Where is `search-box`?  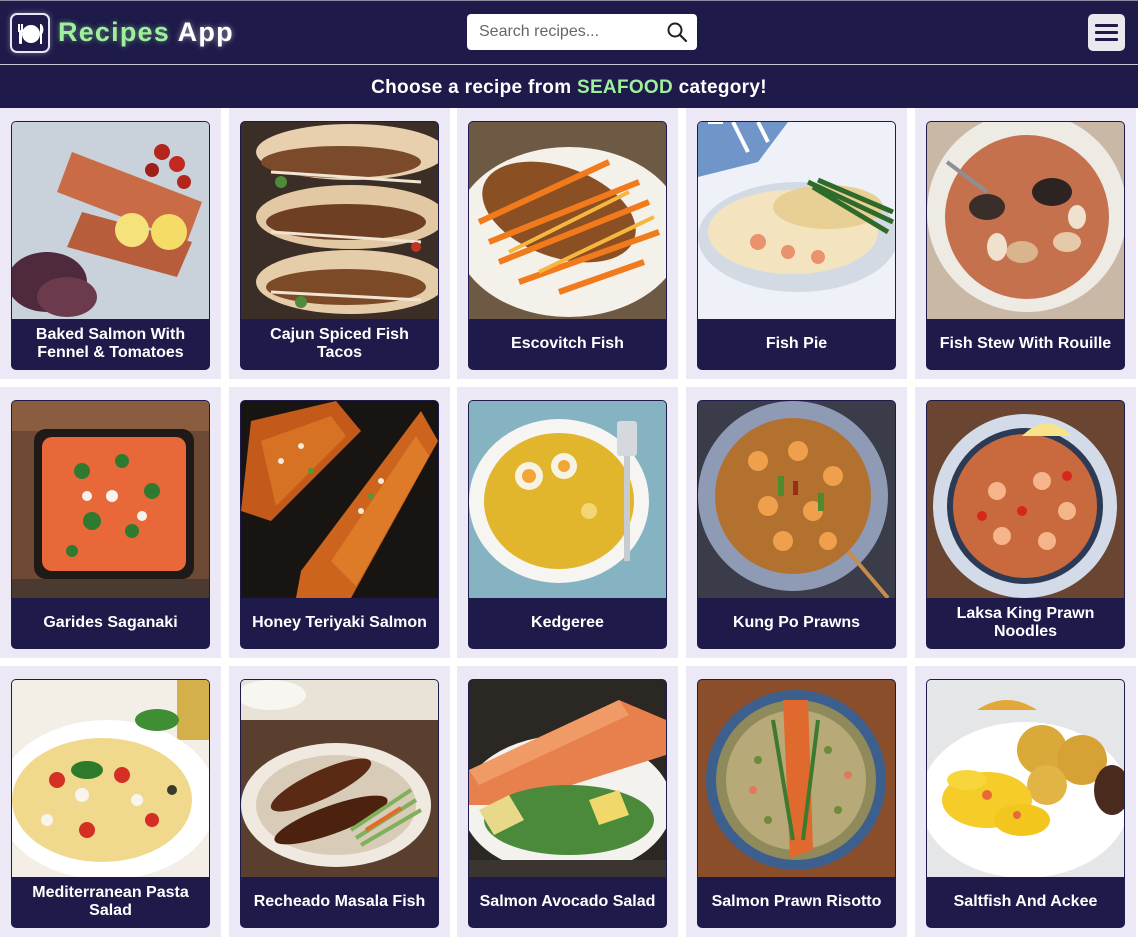 search-box is located at coordinates (582, 32).